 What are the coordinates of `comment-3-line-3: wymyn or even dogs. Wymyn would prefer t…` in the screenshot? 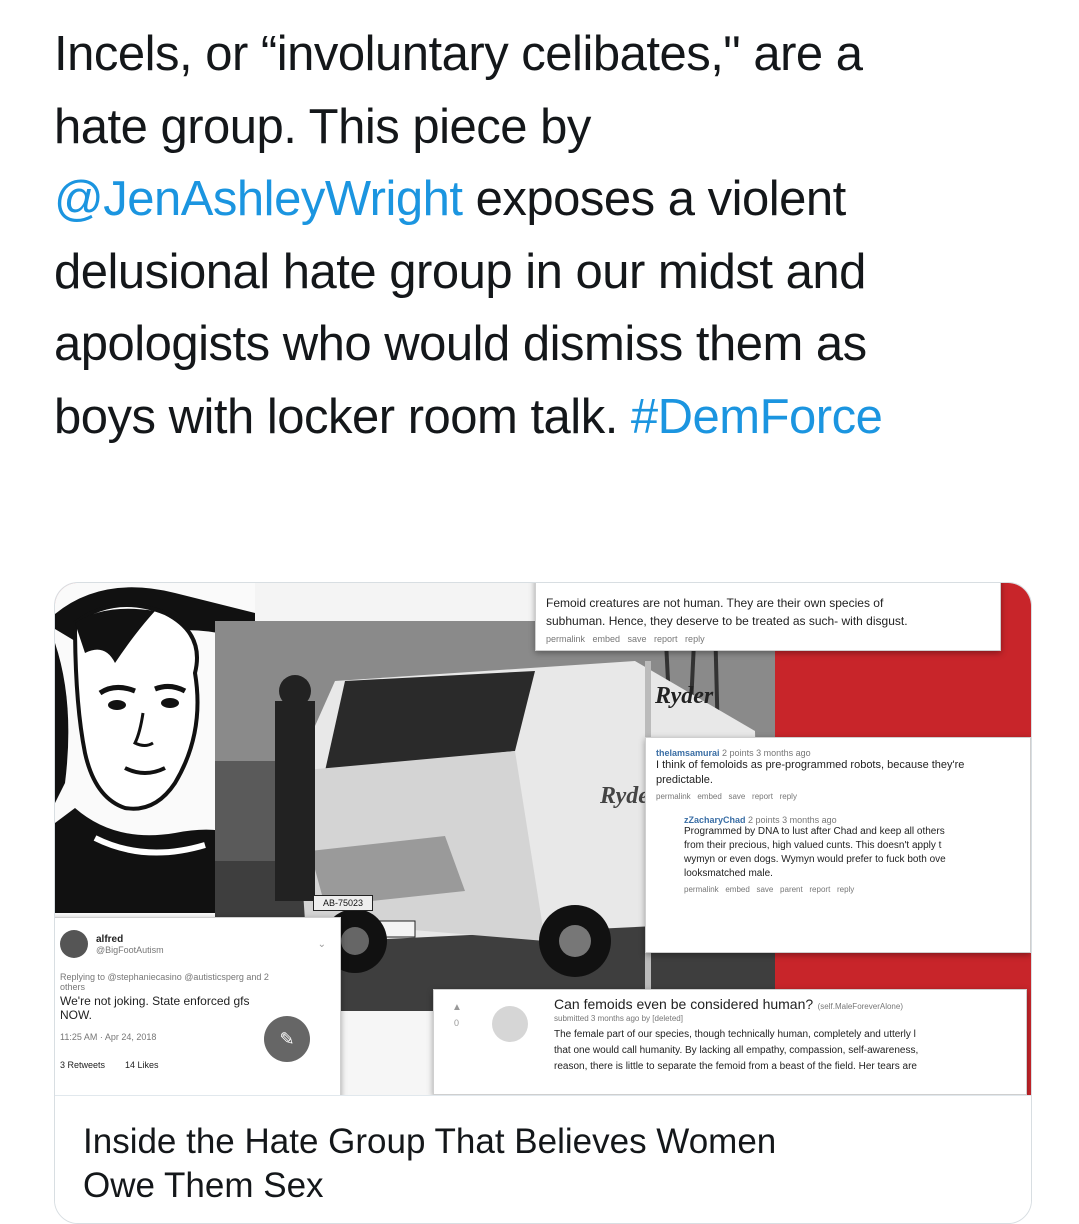 It's located at (815, 859).